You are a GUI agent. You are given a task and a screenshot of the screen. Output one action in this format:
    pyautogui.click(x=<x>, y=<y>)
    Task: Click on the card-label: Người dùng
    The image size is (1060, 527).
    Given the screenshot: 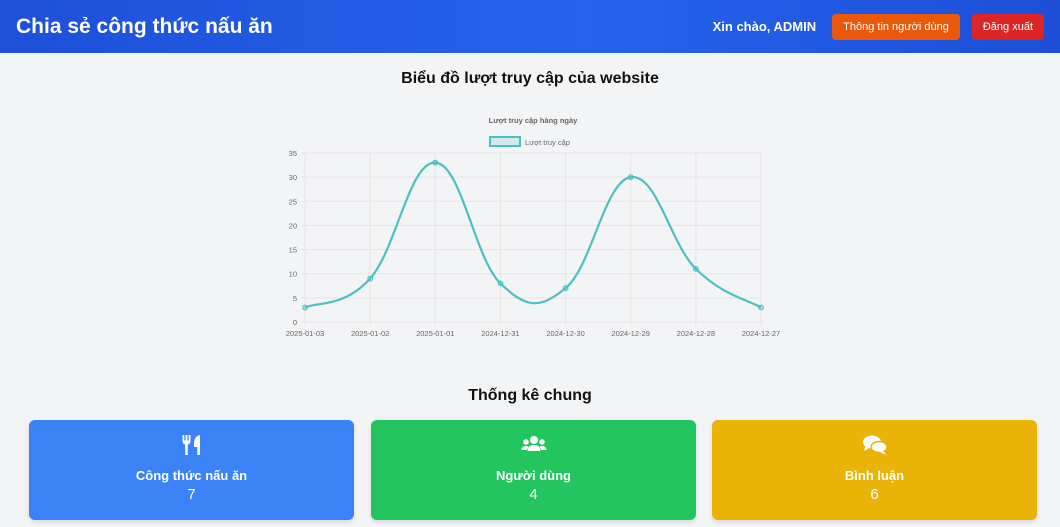 What is the action you would take?
    pyautogui.click(x=533, y=475)
    